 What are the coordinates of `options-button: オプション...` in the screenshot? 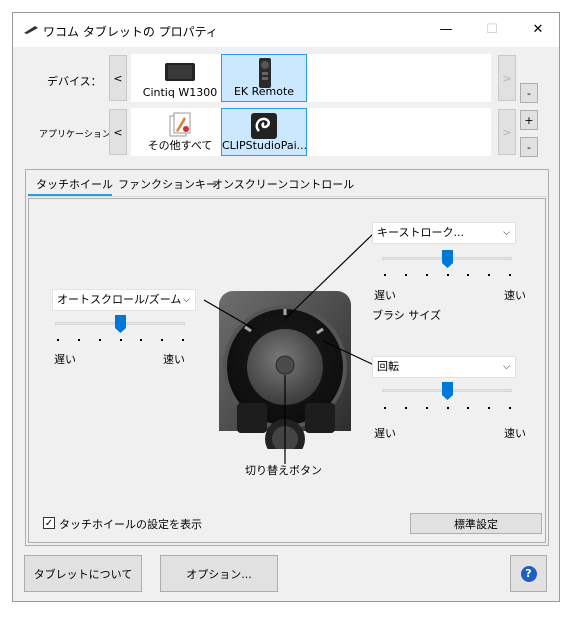 It's located at (219, 573).